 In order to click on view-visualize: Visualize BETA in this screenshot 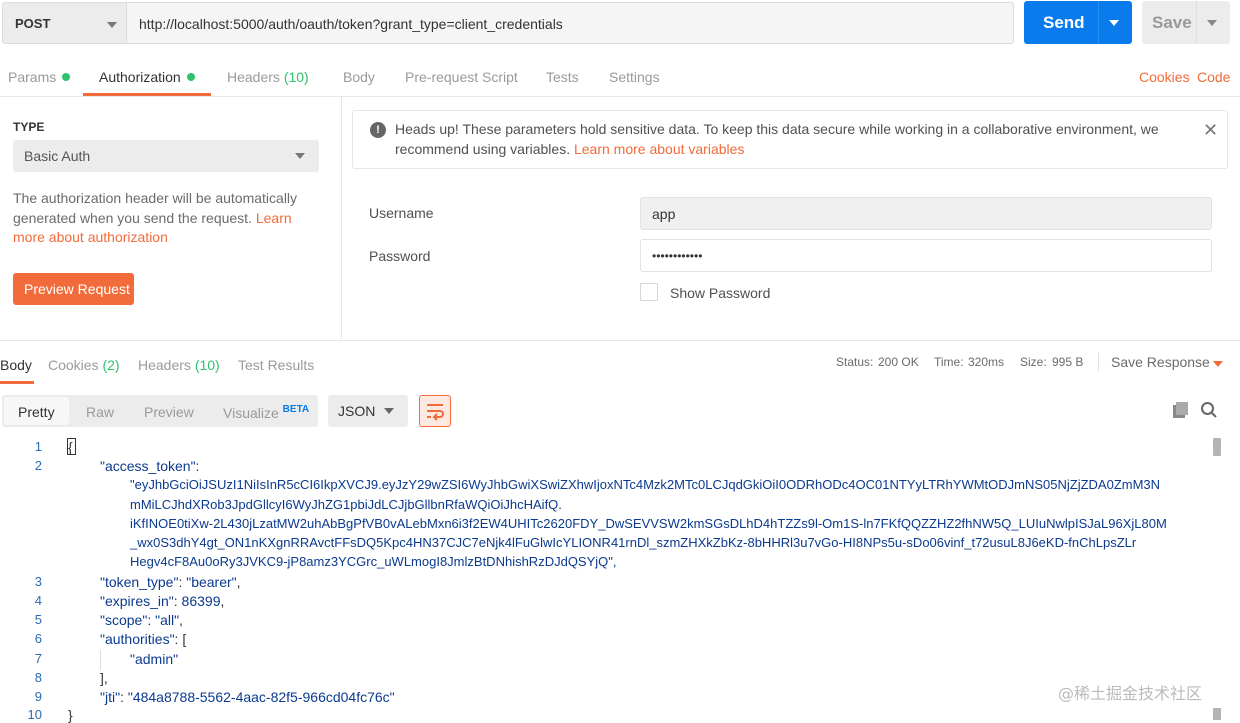, I will do `click(266, 412)`.